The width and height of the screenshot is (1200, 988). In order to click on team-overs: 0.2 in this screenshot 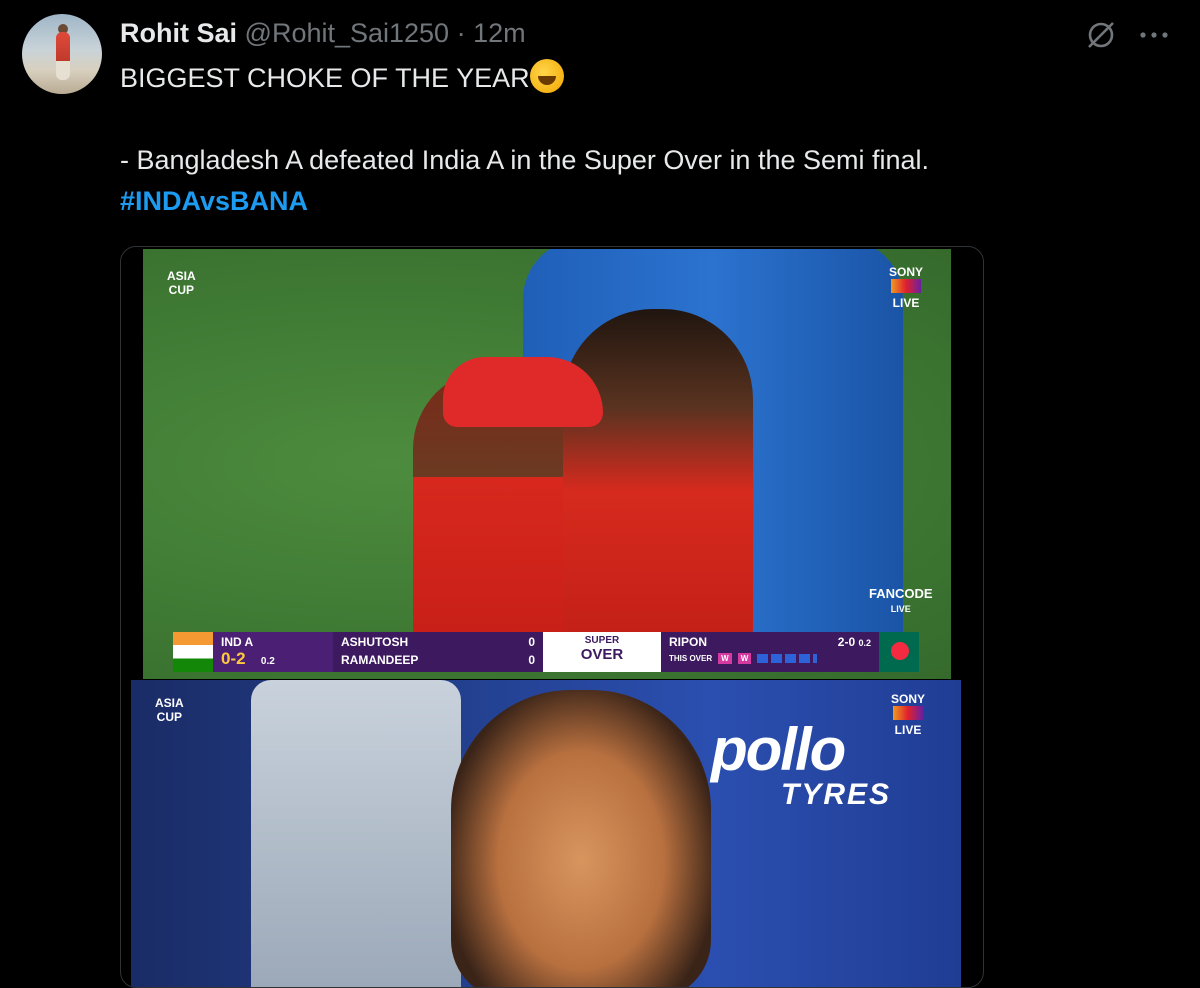, I will do `click(267, 661)`.